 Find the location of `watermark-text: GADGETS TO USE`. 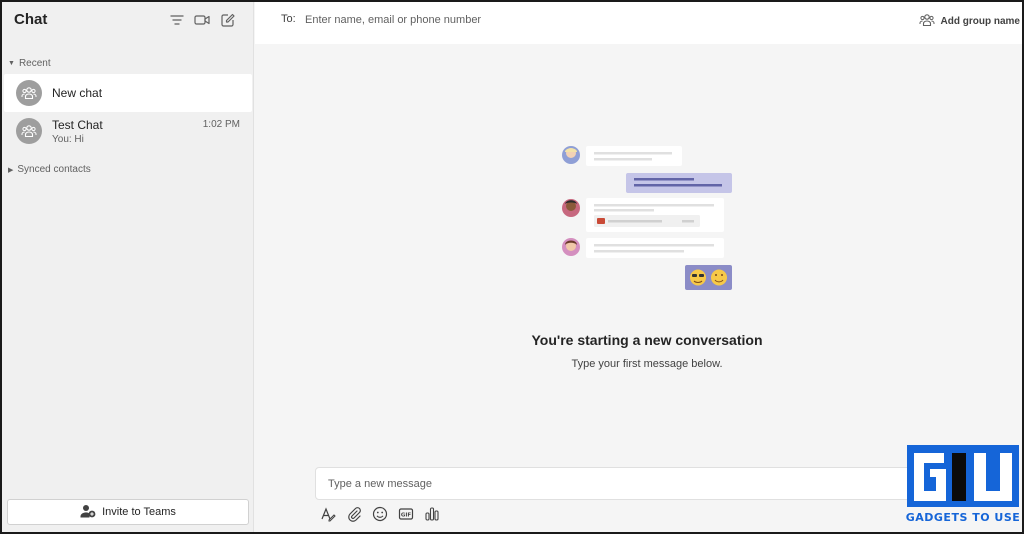

watermark-text: GADGETS TO USE is located at coordinates (963, 517).